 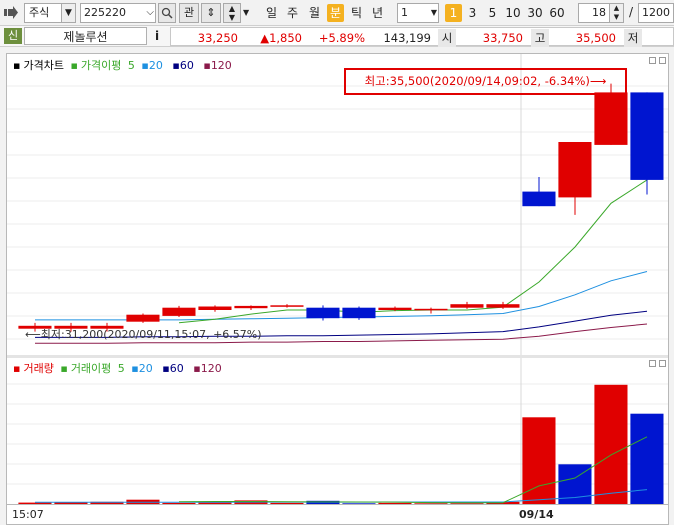 I want to click on up-down-stepper: ▲ ▼, so click(x=232, y=13).